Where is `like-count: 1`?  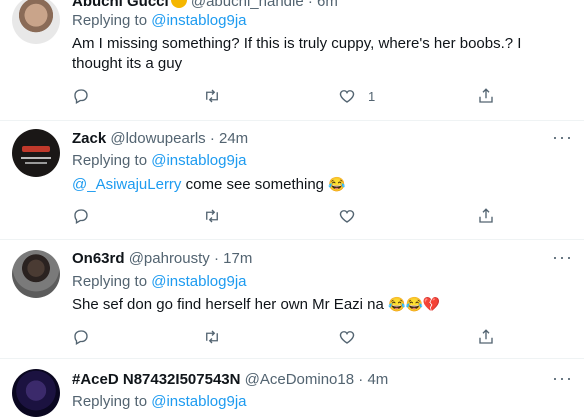 like-count: 1 is located at coordinates (372, 96).